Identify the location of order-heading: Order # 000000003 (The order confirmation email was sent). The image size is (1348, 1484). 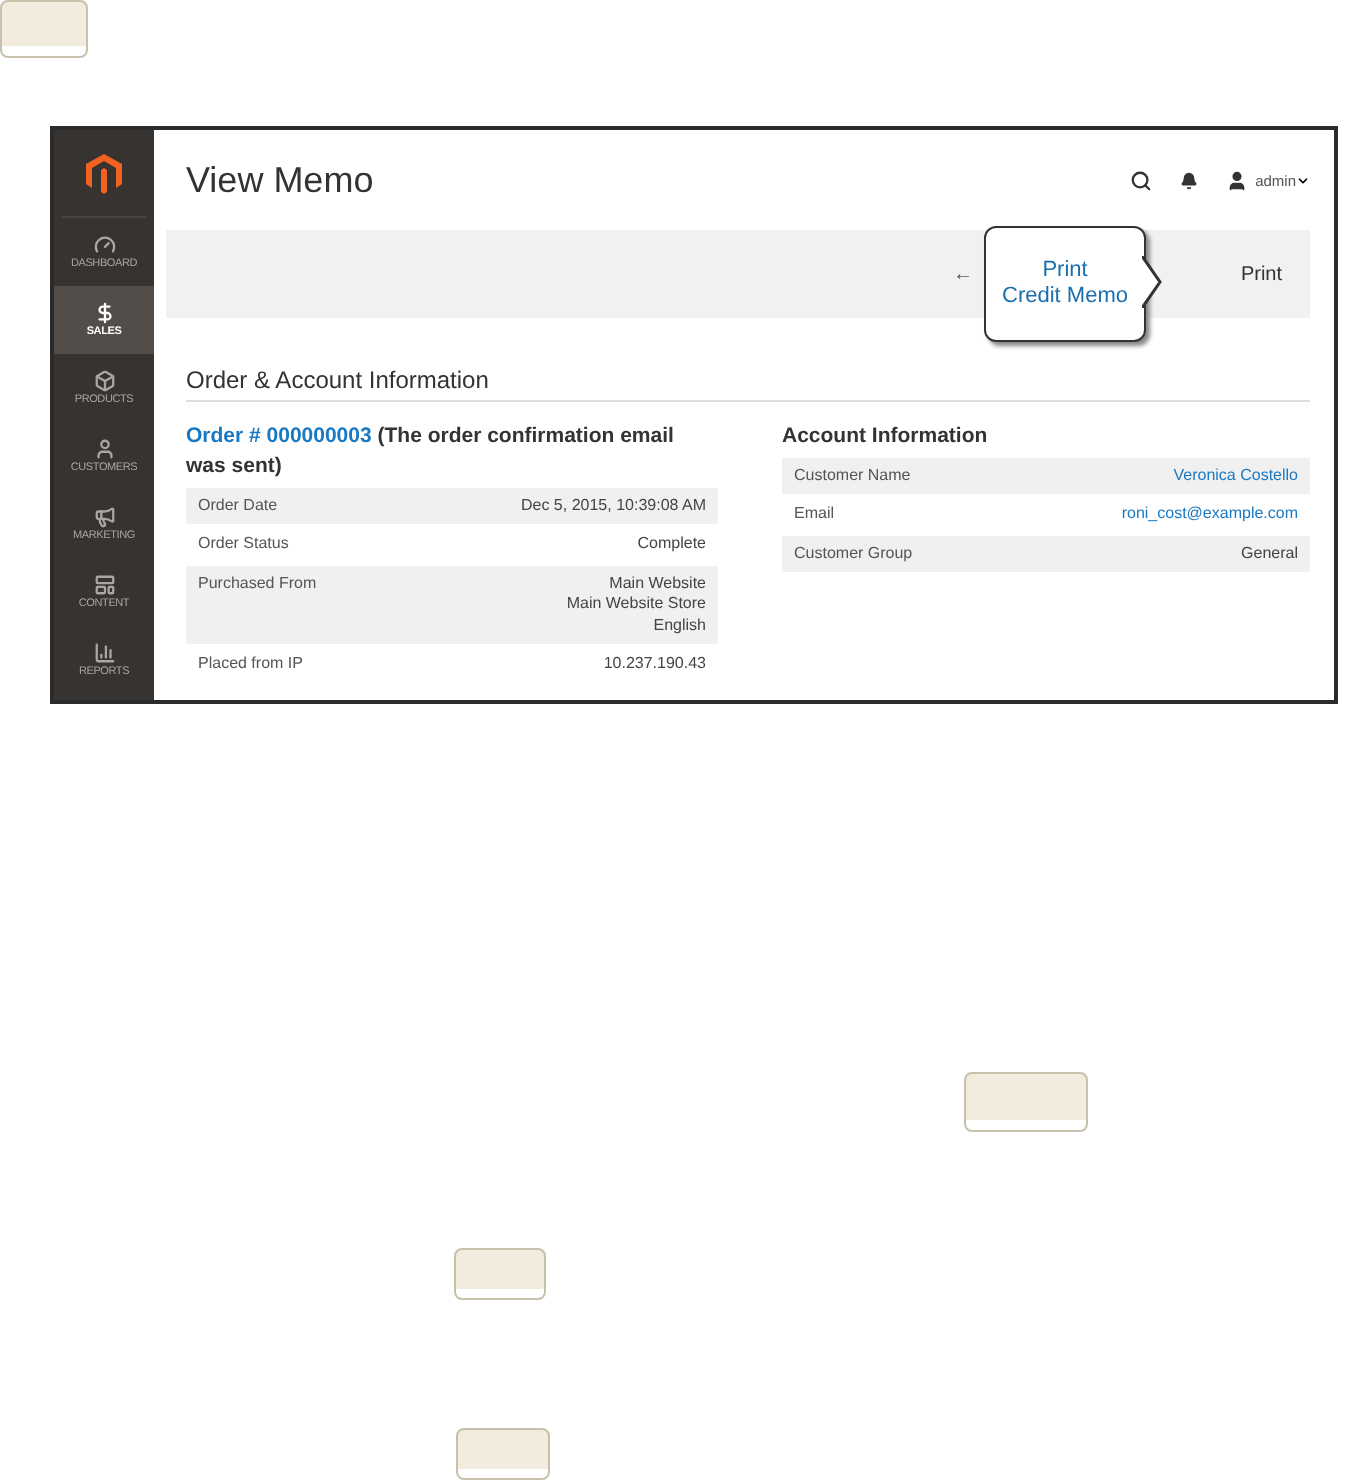
(431, 452).